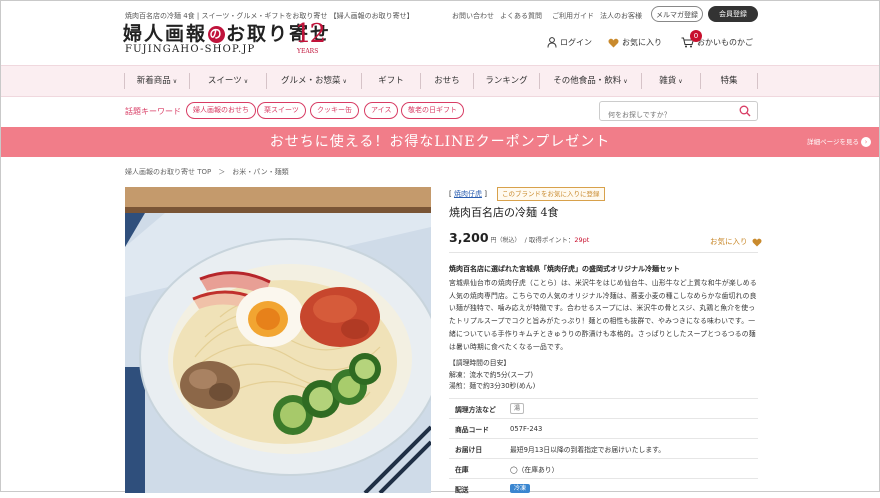  I want to click on spec-row: 調理方法など湯, so click(603, 409).